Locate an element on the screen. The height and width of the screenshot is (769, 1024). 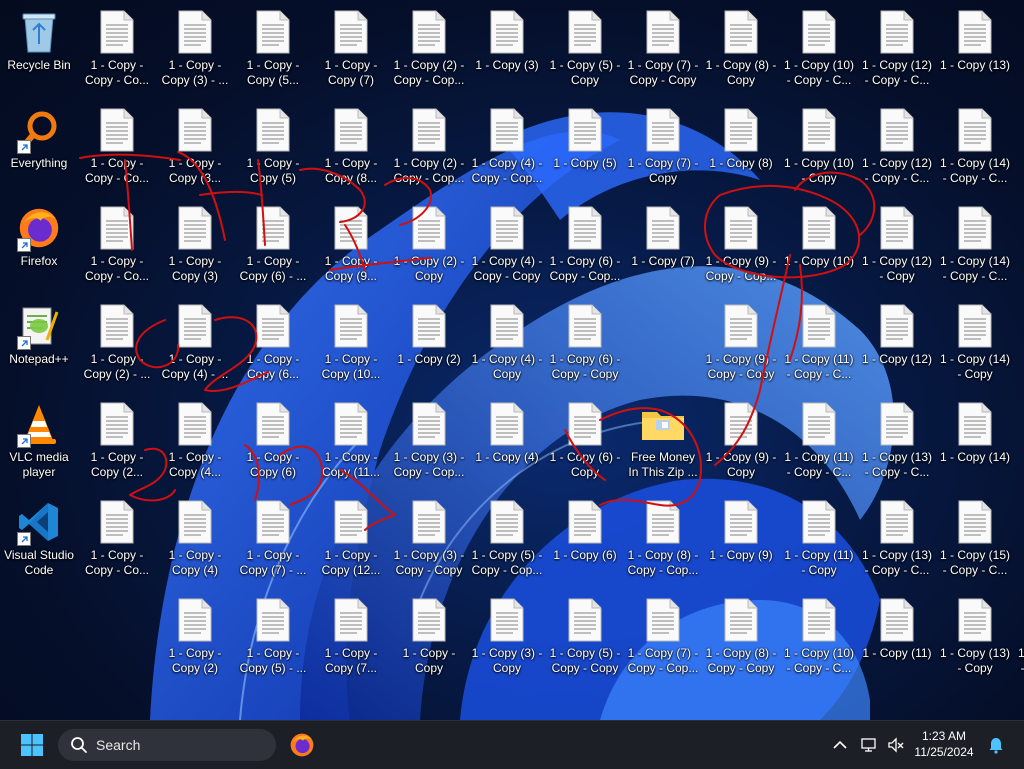
desktop-file: 1 - Copy (10) - Copy is located at coordinates (819, 148).